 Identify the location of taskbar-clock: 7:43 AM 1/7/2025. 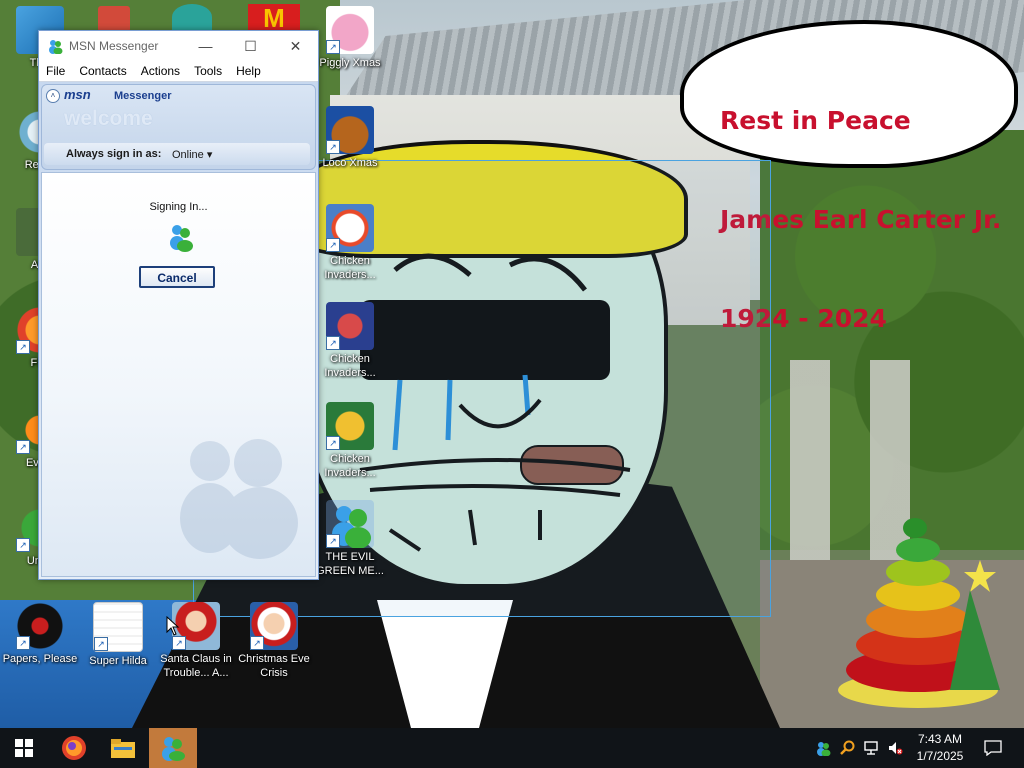
(940, 748).